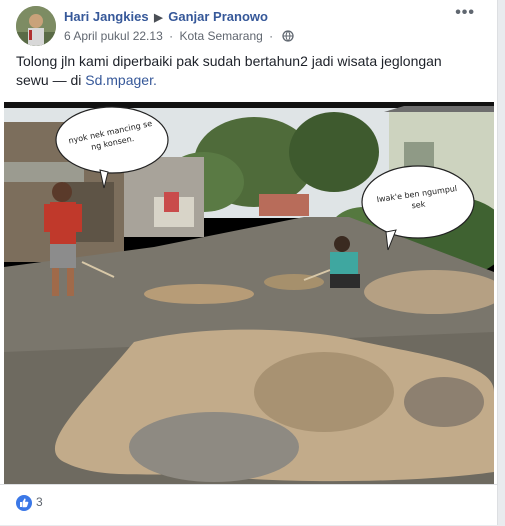  What do you see at coordinates (220, 36) in the screenshot?
I see `post-location: Kota Semarang` at bounding box center [220, 36].